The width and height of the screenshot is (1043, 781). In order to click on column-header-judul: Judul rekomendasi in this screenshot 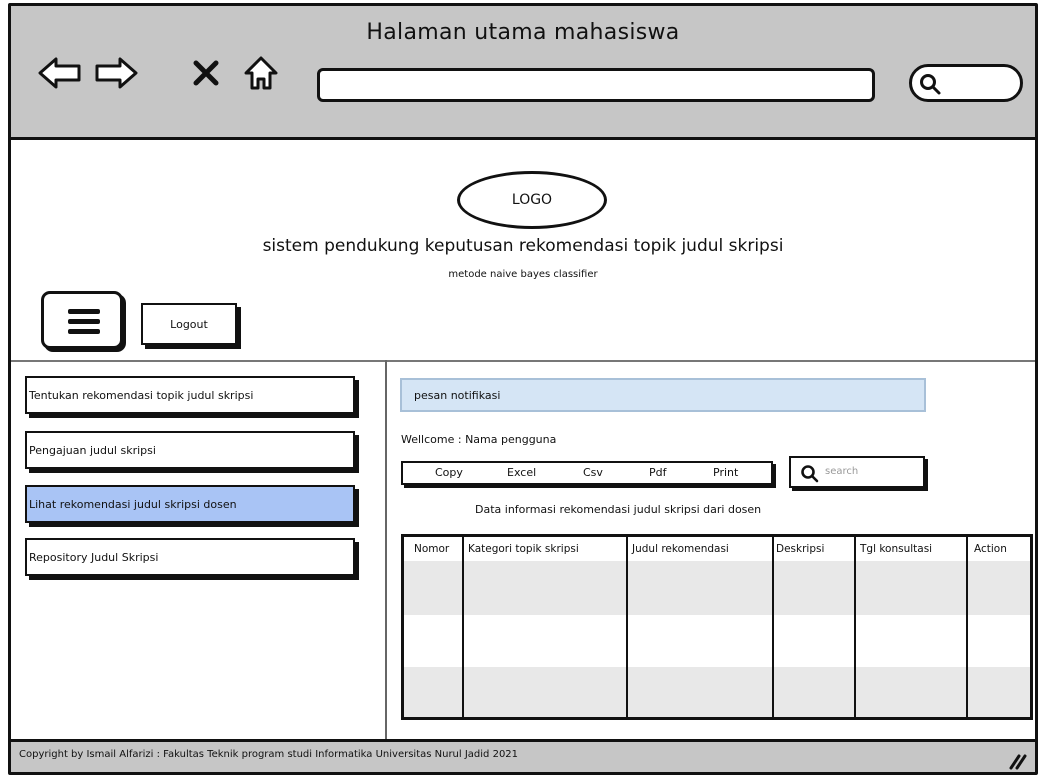, I will do `click(680, 549)`.